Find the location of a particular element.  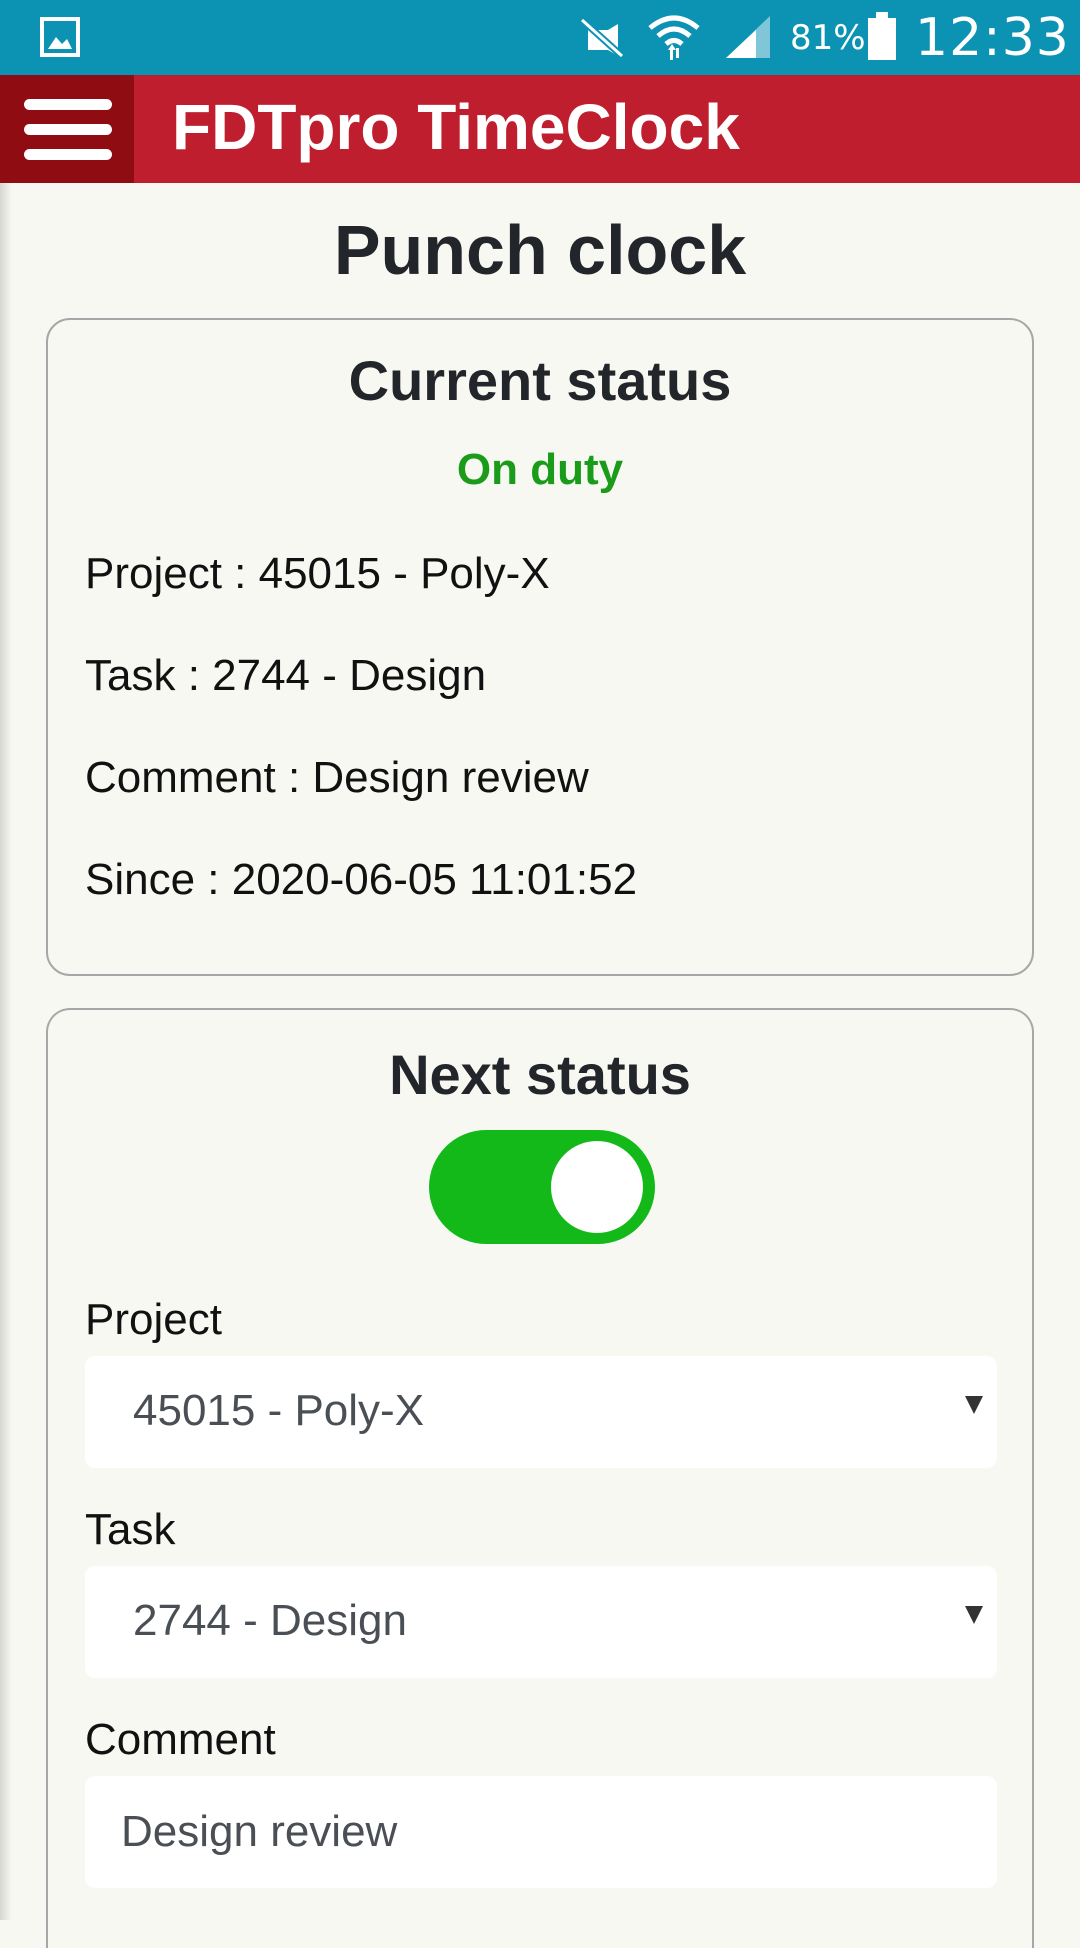

battery-icon is located at coordinates (882, 36).